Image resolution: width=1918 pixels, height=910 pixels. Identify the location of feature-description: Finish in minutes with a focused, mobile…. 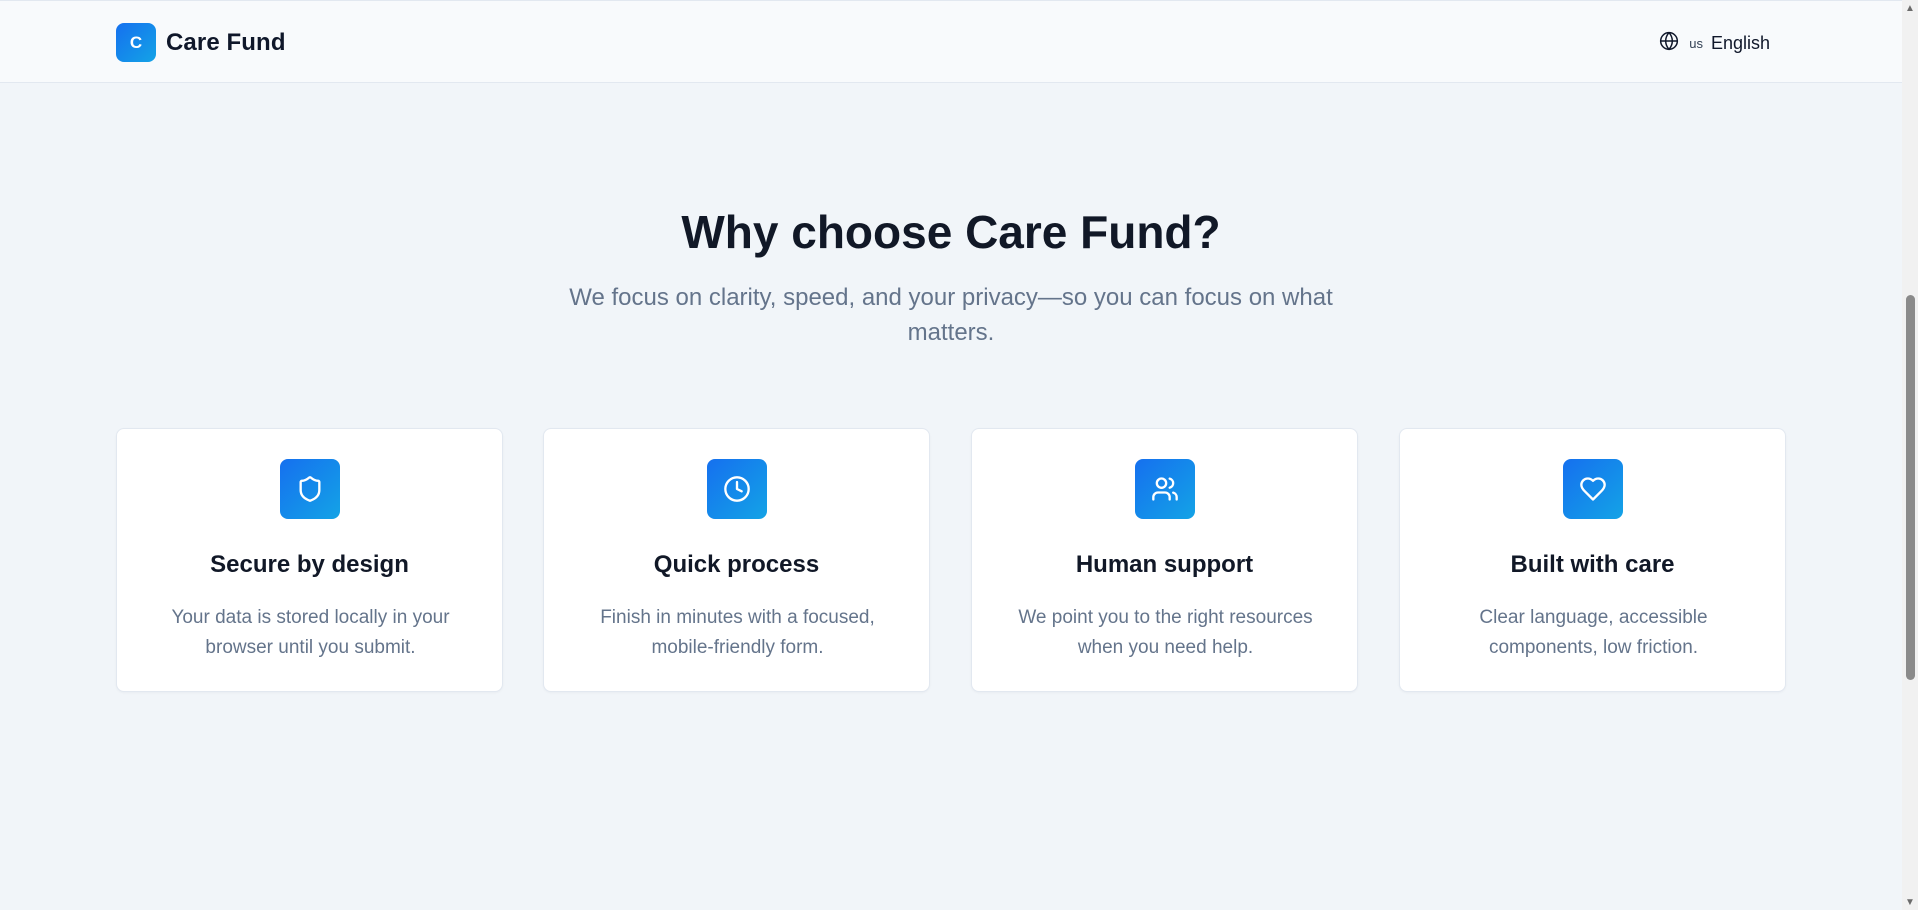
(737, 632).